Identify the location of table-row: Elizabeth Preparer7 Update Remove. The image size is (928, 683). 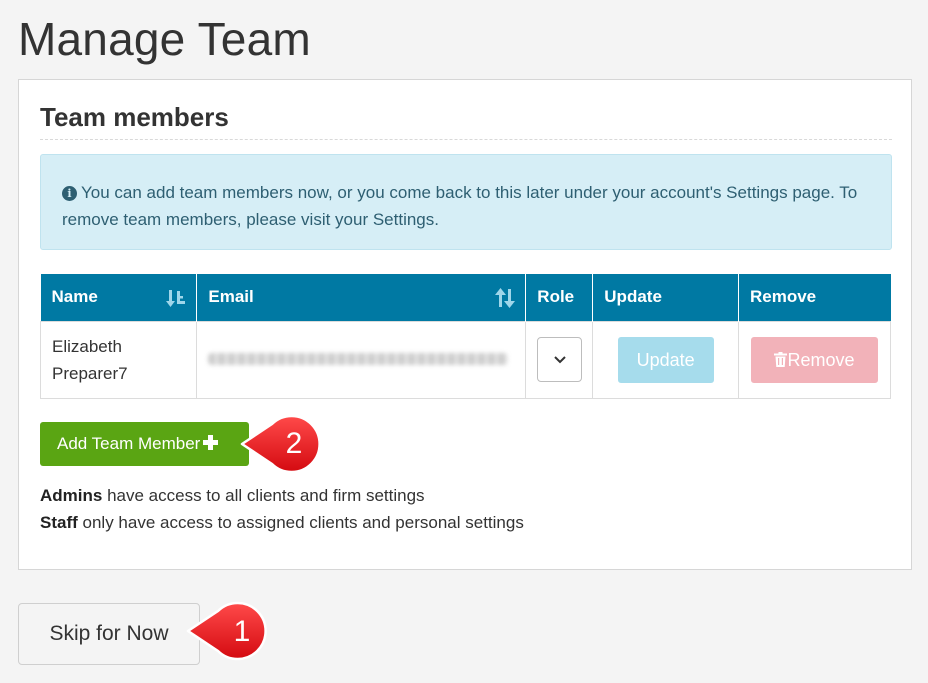
(465, 359).